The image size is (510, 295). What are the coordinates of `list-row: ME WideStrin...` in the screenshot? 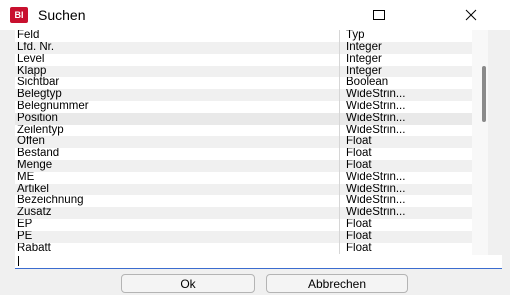 It's located at (243, 177).